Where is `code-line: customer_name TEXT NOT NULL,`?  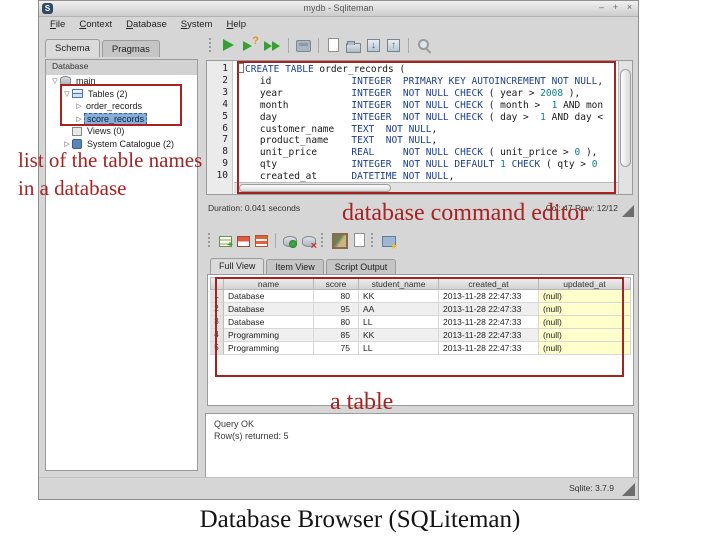 code-line: customer_name TEXT NOT NULL, is located at coordinates (427, 130).